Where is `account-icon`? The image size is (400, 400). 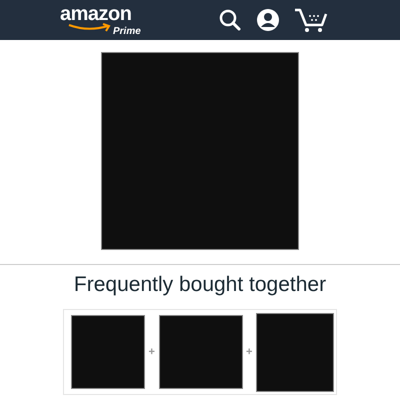
account-icon is located at coordinates (268, 20).